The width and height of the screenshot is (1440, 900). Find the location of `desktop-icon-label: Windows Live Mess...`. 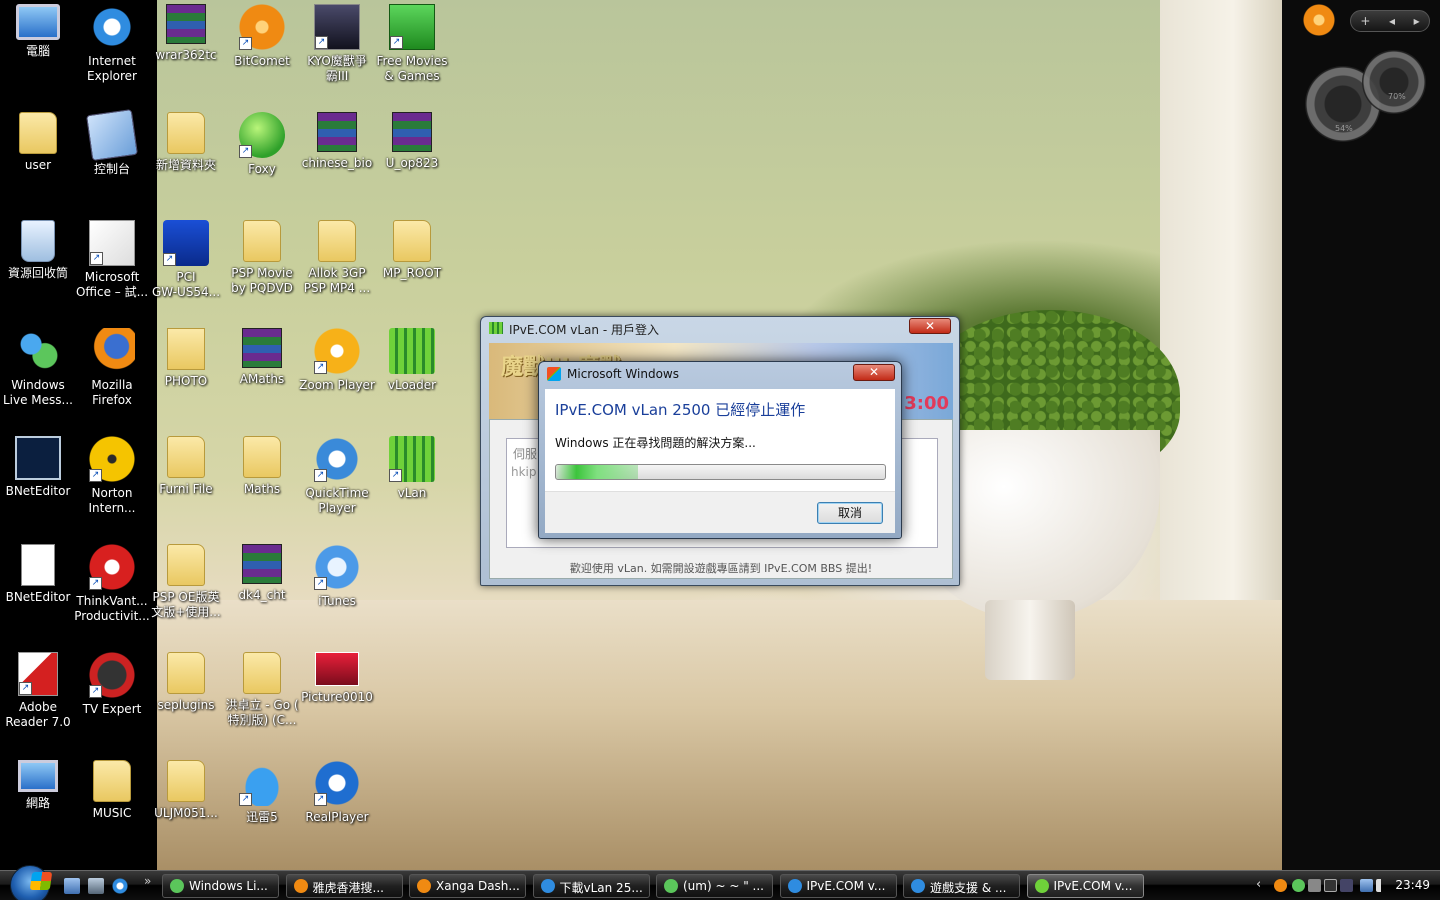

desktop-icon-label: Windows Live Mess... is located at coordinates (37, 392).